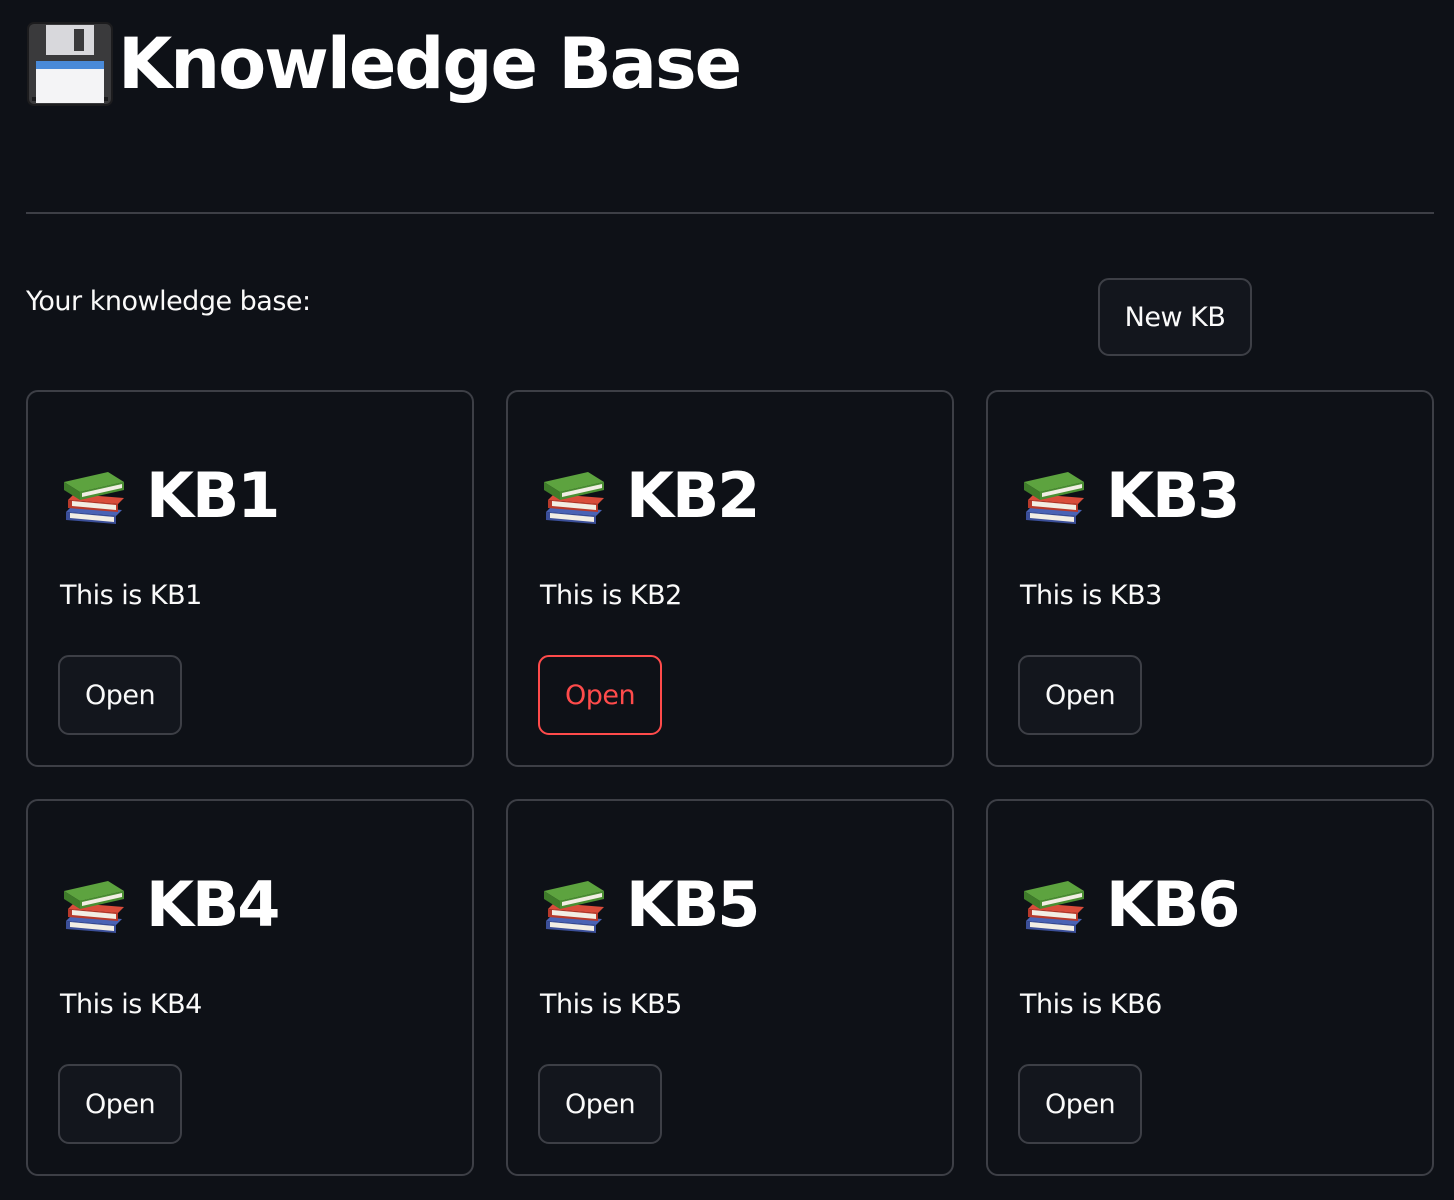 The width and height of the screenshot is (1454, 1200). What do you see at coordinates (213, 904) in the screenshot?
I see `kb-card-title: KB4` at bounding box center [213, 904].